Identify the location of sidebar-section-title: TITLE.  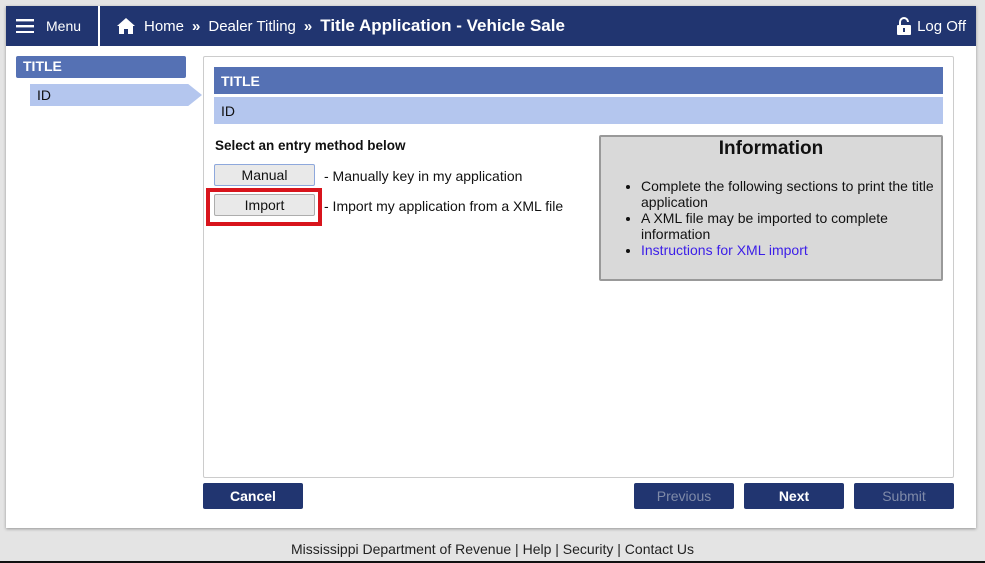
(101, 67).